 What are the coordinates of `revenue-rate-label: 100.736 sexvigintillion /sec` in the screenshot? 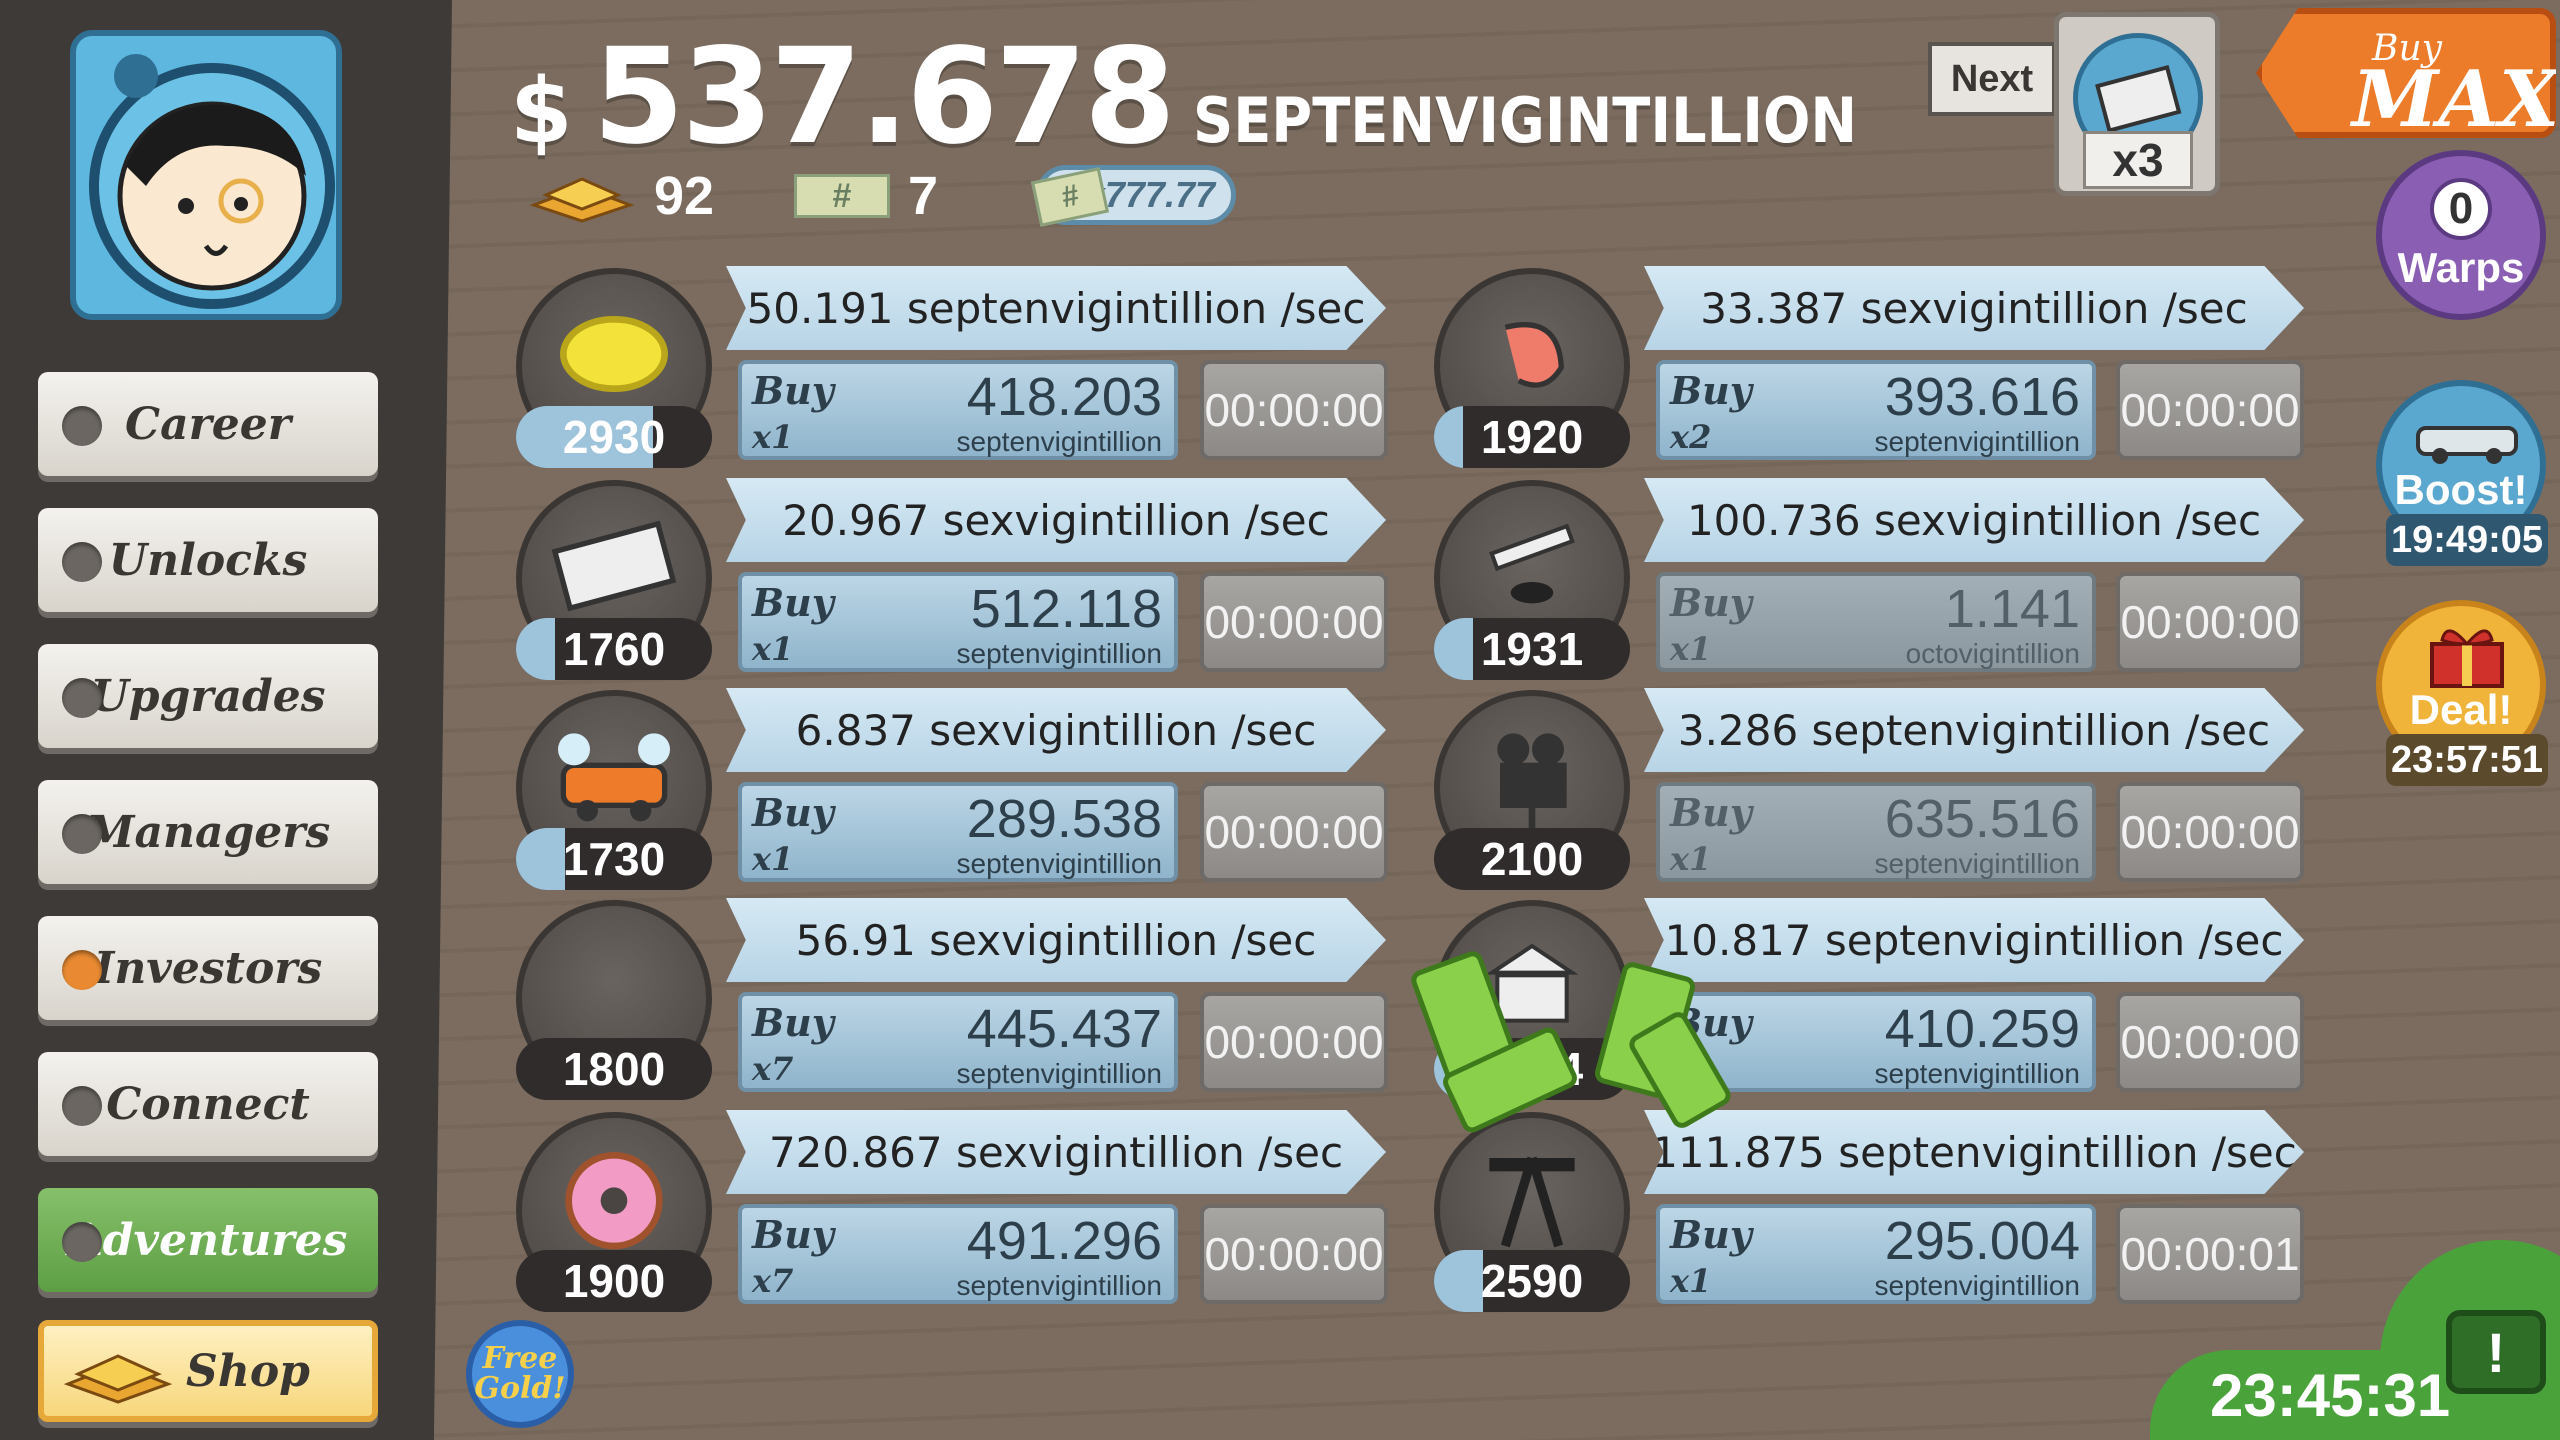 It's located at (1974, 520).